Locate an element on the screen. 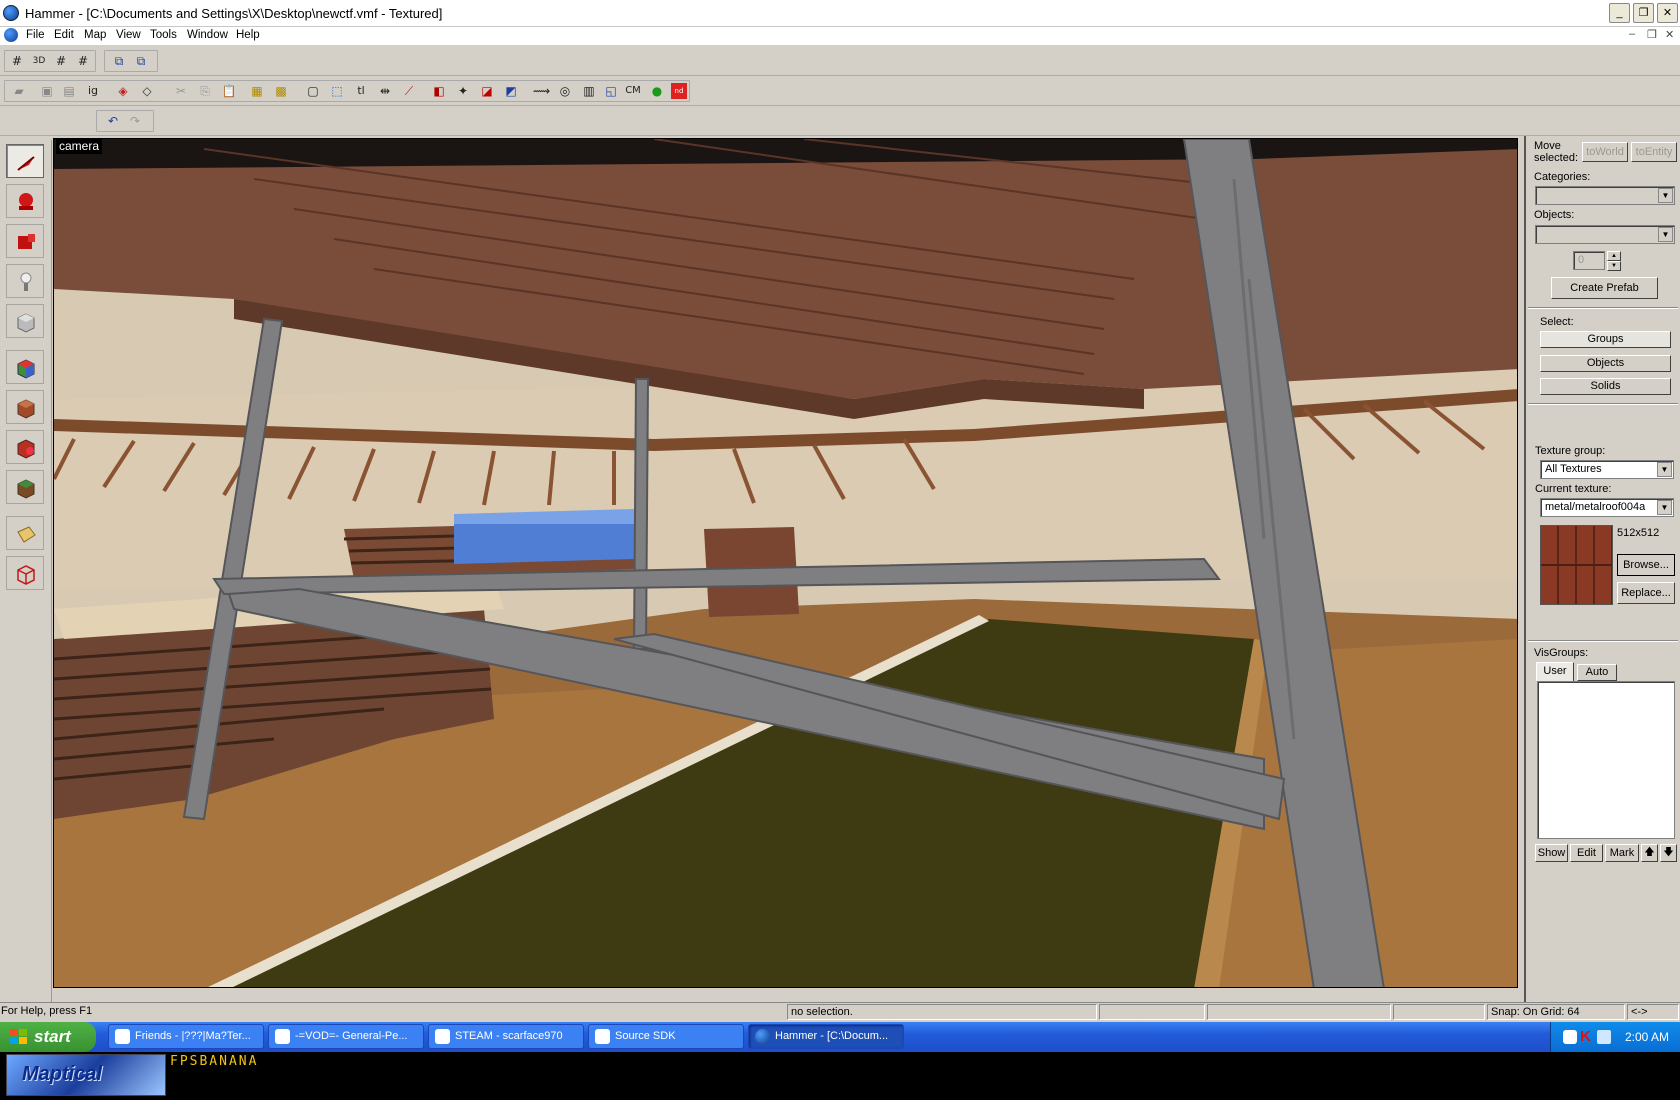  network-tray-icon is located at coordinates (1604, 1037).